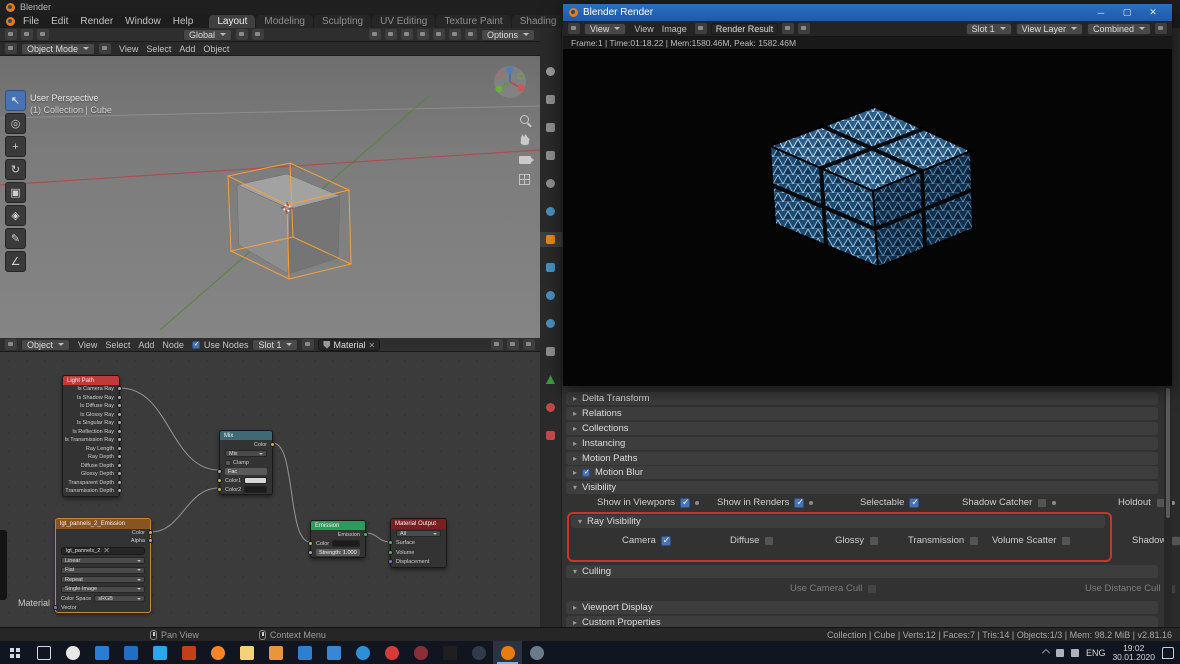  I want to click on image-editor-menu-item: View, so click(643, 29).